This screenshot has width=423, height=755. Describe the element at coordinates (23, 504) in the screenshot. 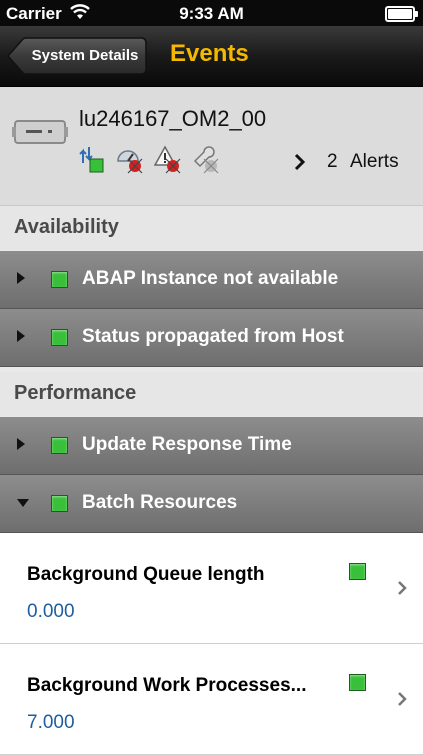

I see `disclosure-expanded-icon` at that location.